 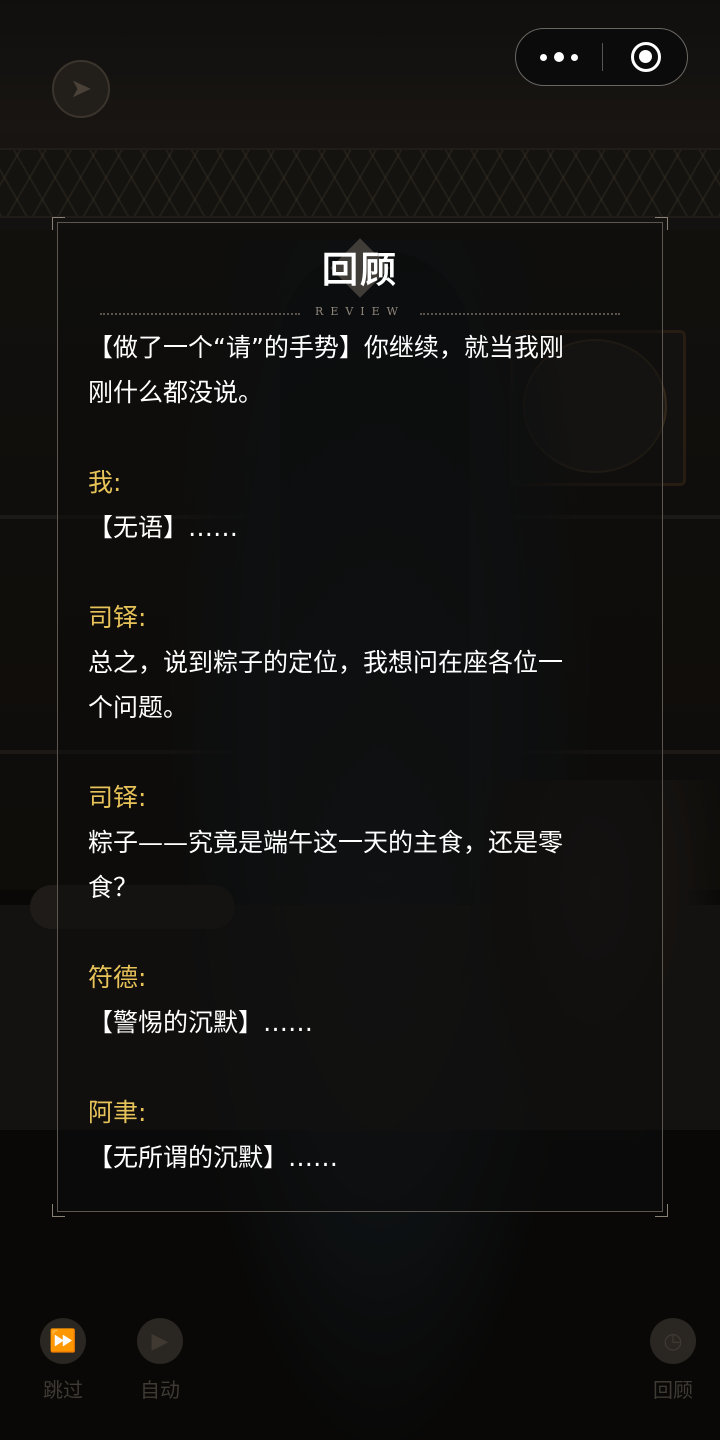 I want to click on review-control: ◷ 回顾, so click(x=673, y=1360).